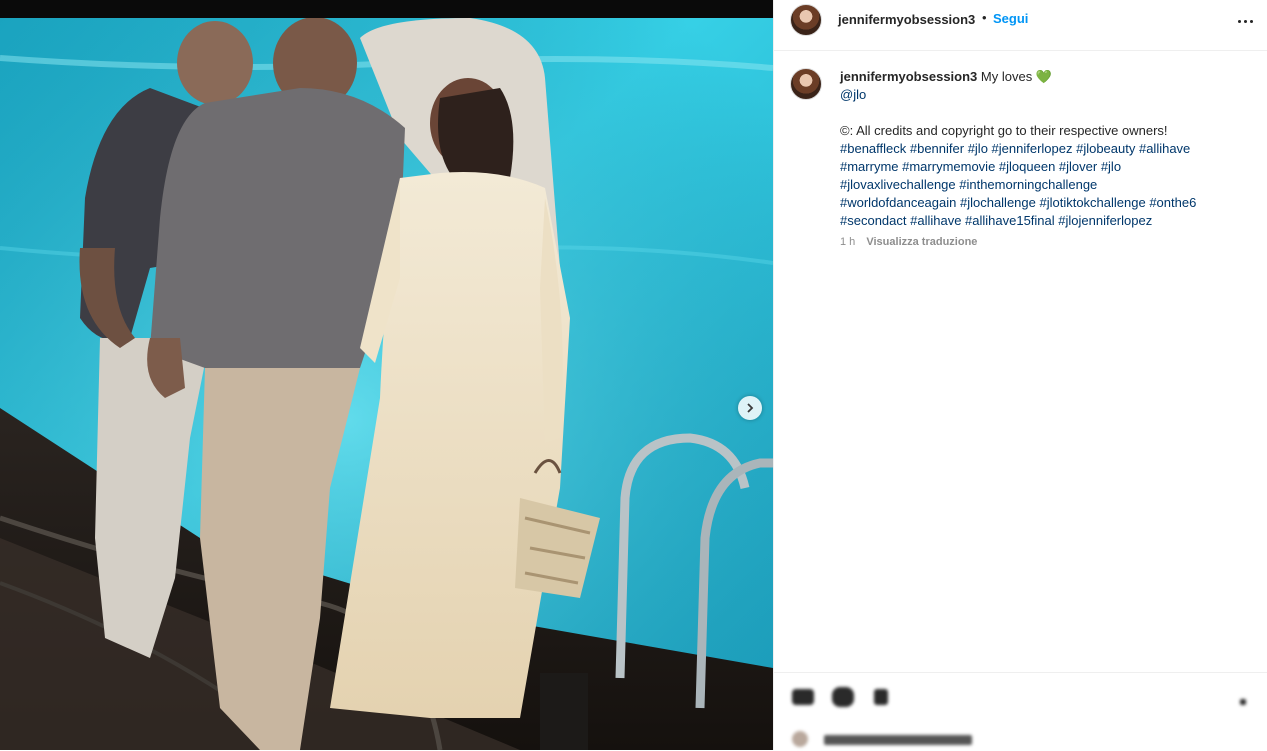 The width and height of the screenshot is (1267, 751). Describe the element at coordinates (1020, 711) in the screenshot. I see `action-bar` at that location.